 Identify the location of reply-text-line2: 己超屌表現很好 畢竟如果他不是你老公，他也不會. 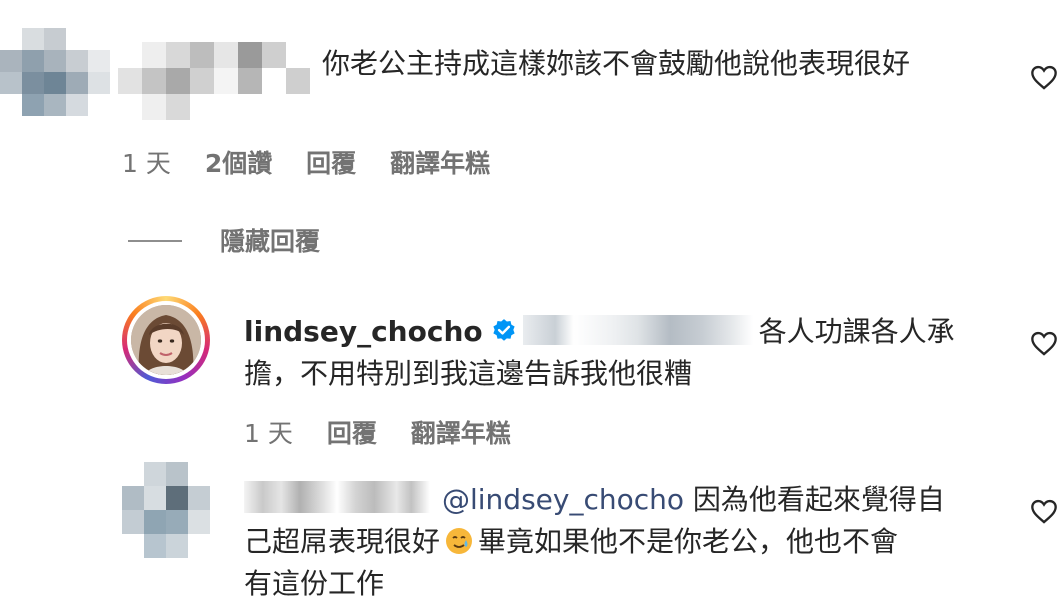
(571, 541).